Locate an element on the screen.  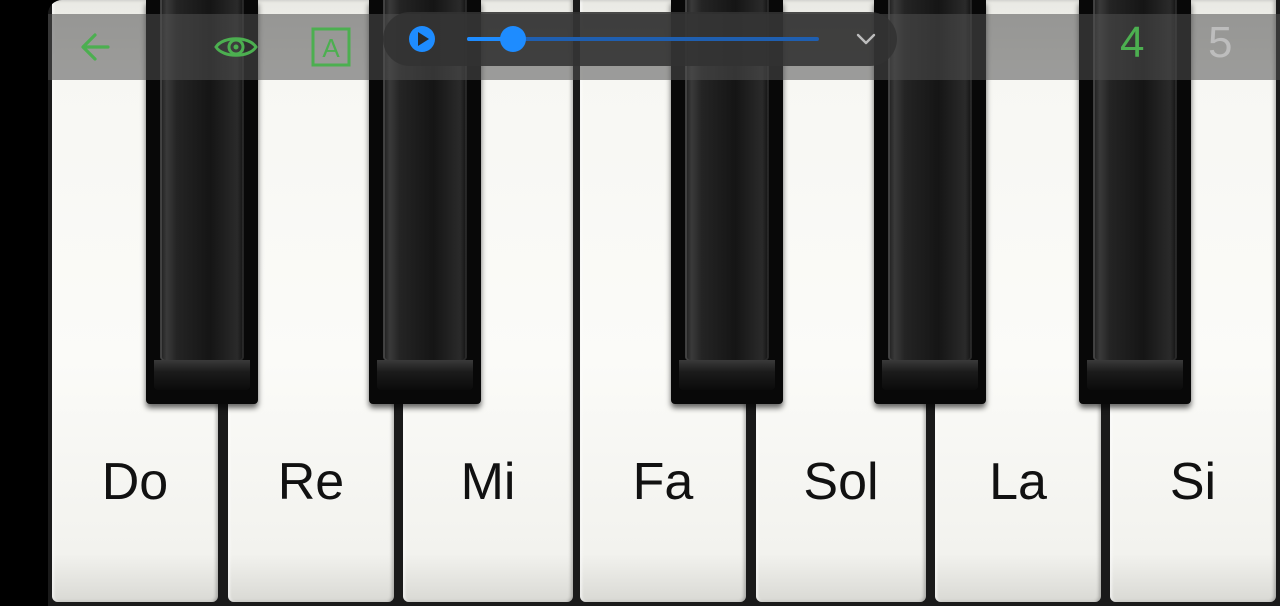
back-button is located at coordinates (95, 47).